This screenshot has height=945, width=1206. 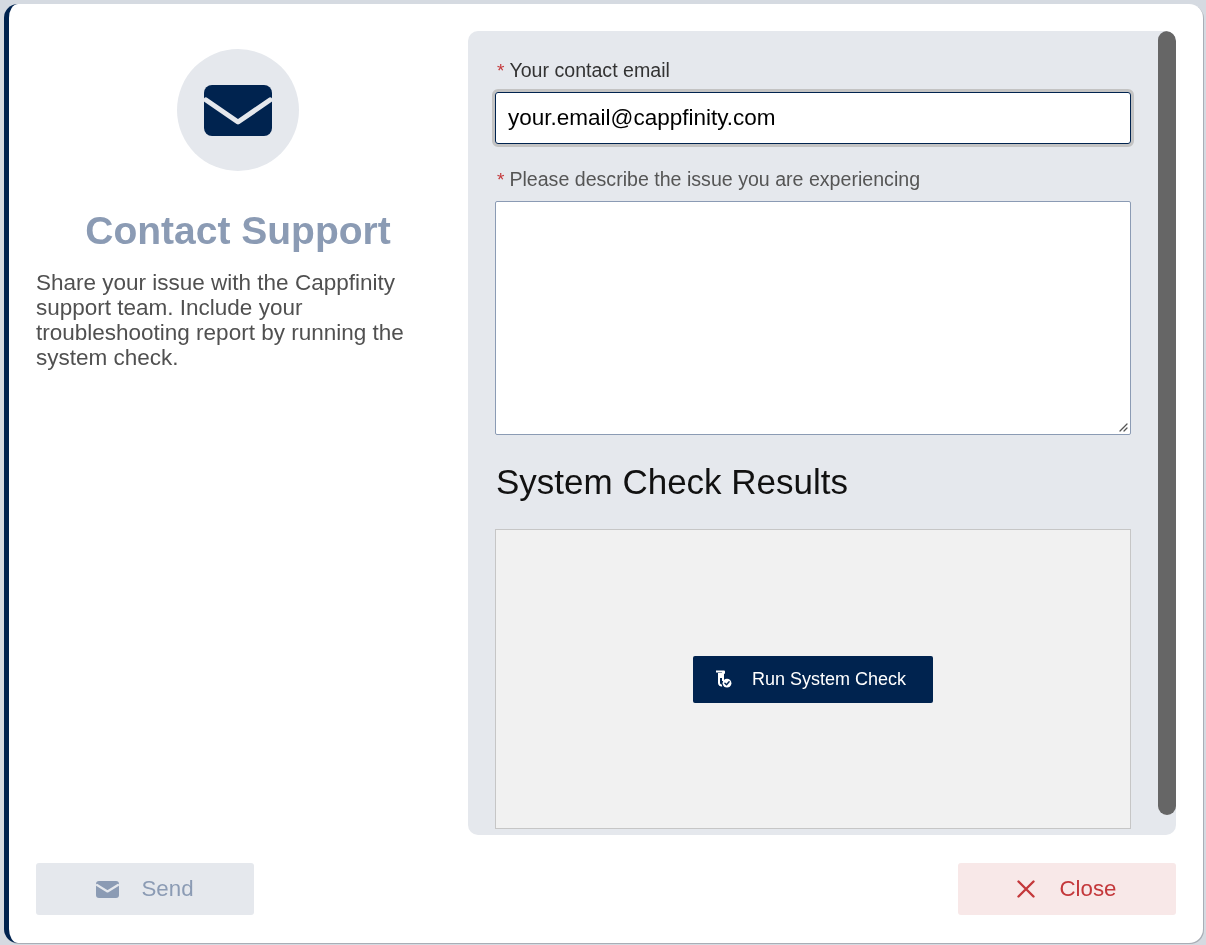 What do you see at coordinates (1067, 889) in the screenshot?
I see `close-button: Close` at bounding box center [1067, 889].